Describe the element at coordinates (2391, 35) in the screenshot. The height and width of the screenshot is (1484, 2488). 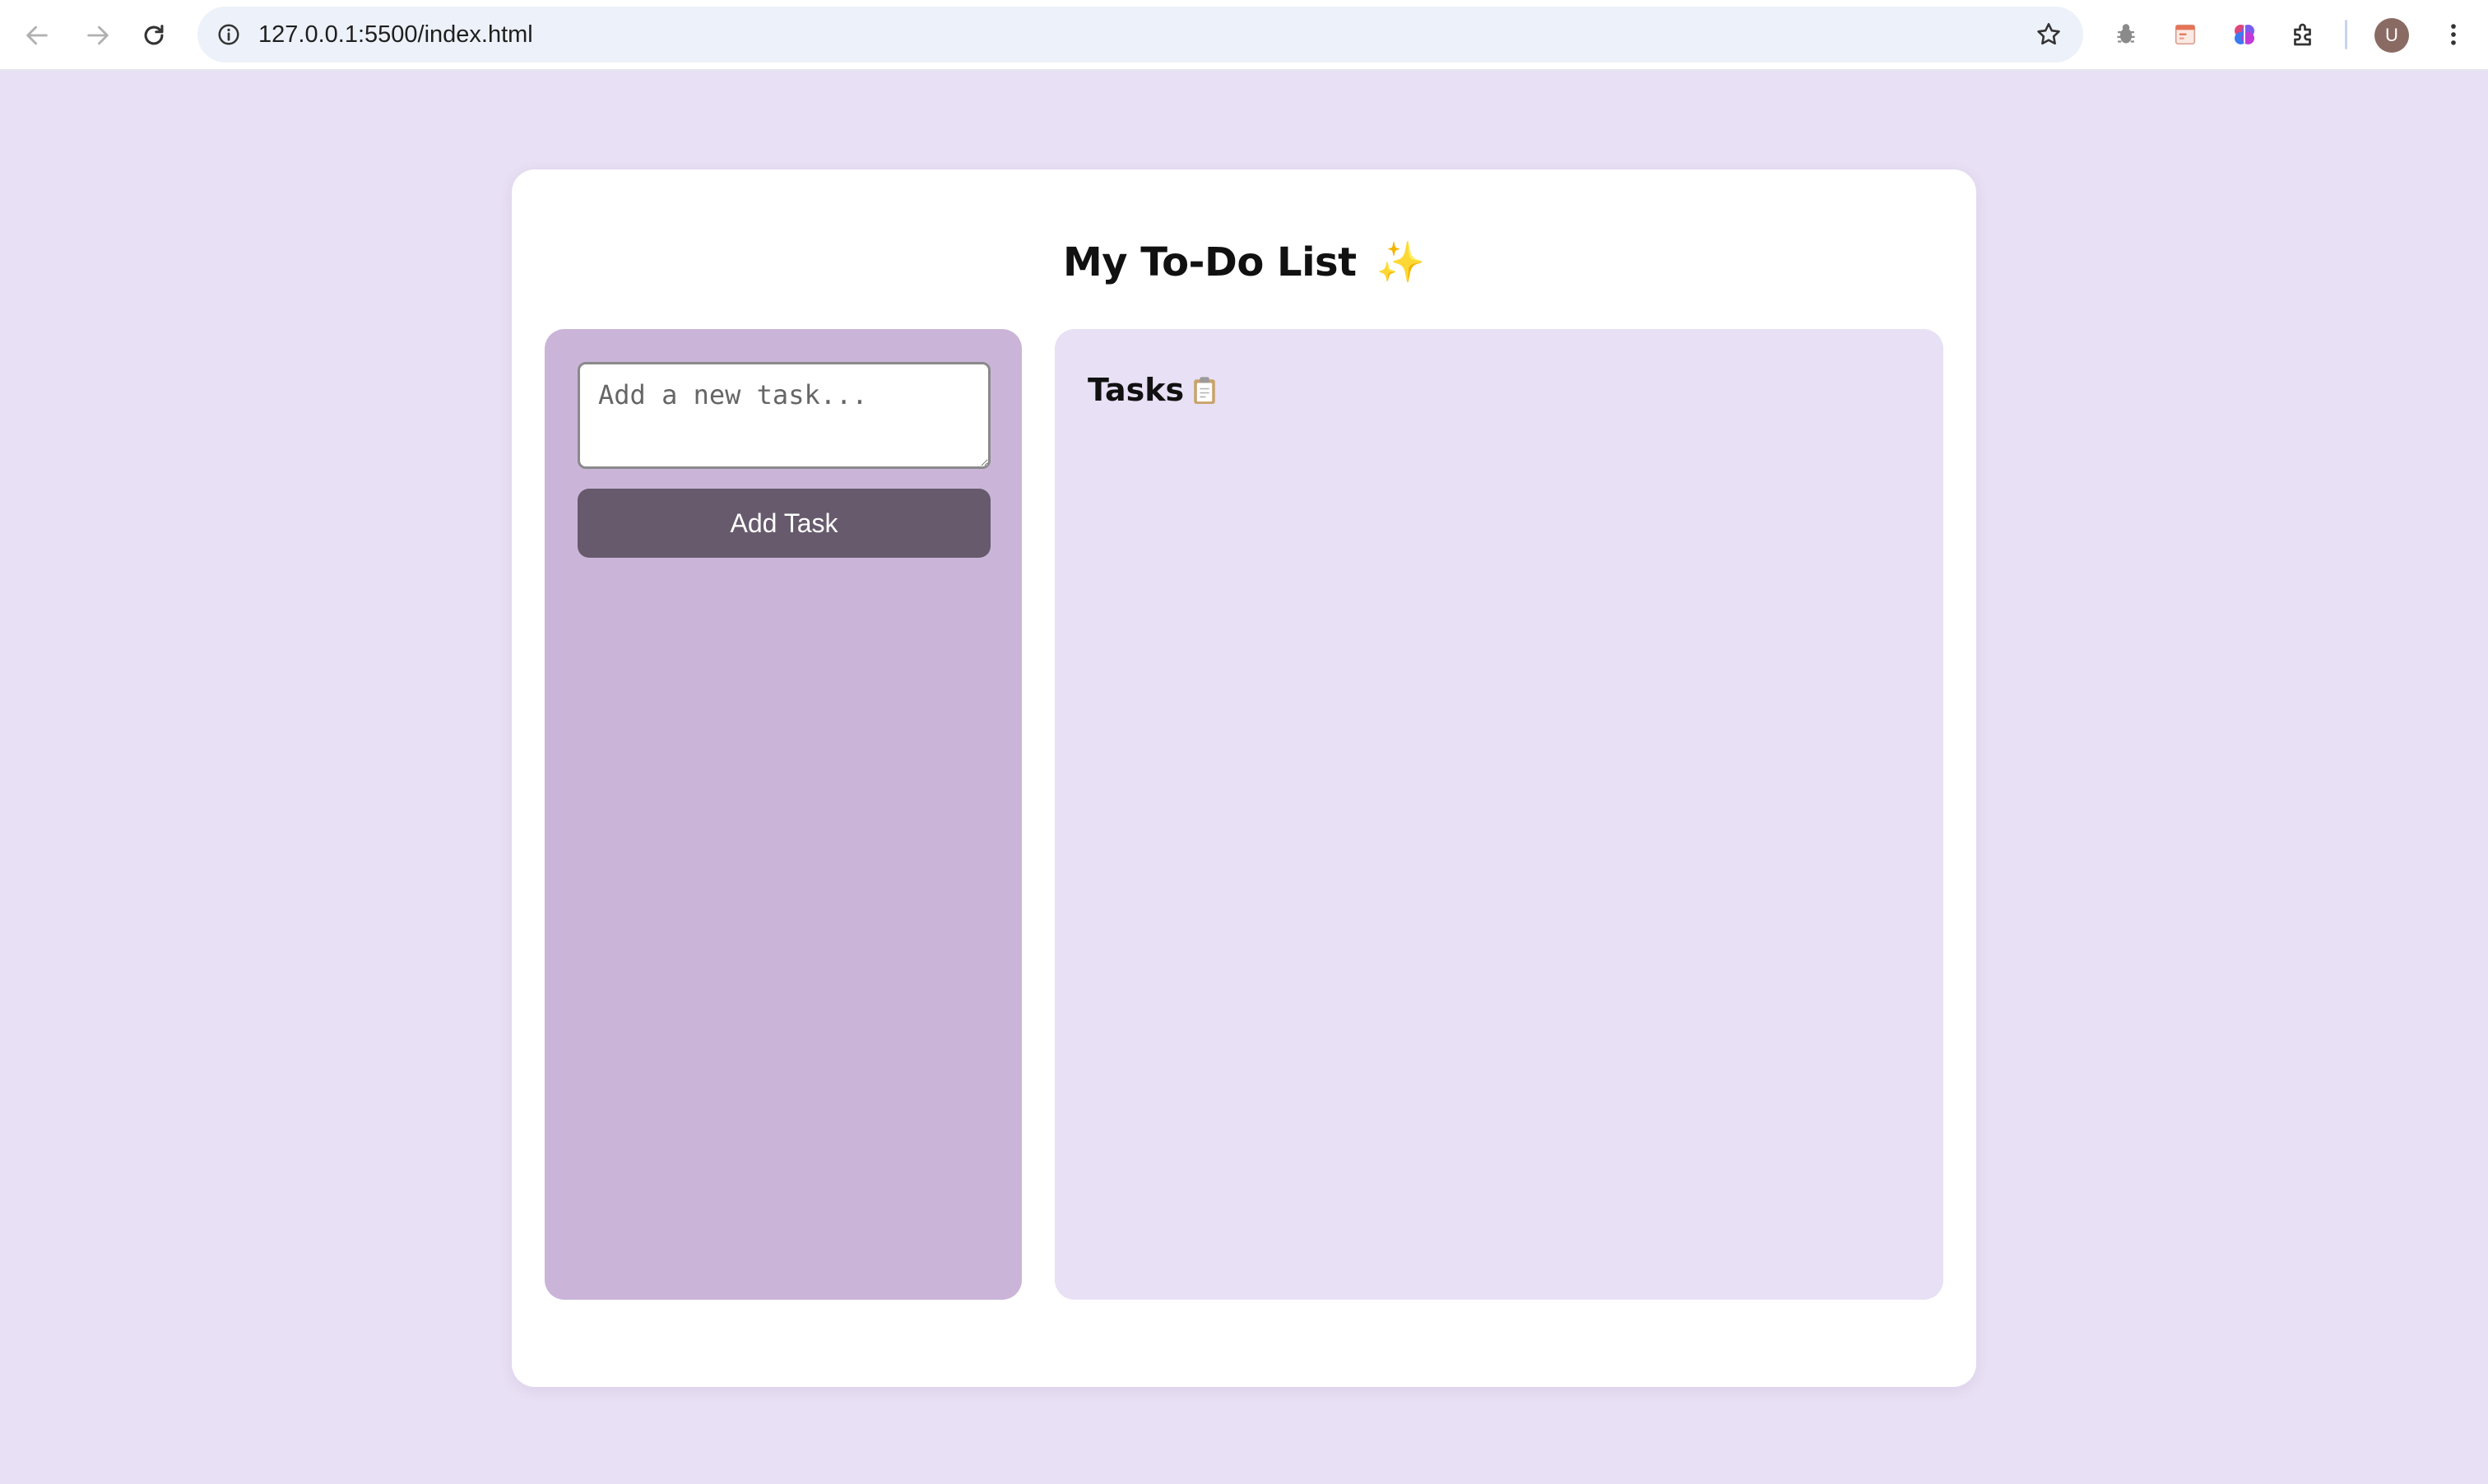
I see `profile-avatar: U` at that location.